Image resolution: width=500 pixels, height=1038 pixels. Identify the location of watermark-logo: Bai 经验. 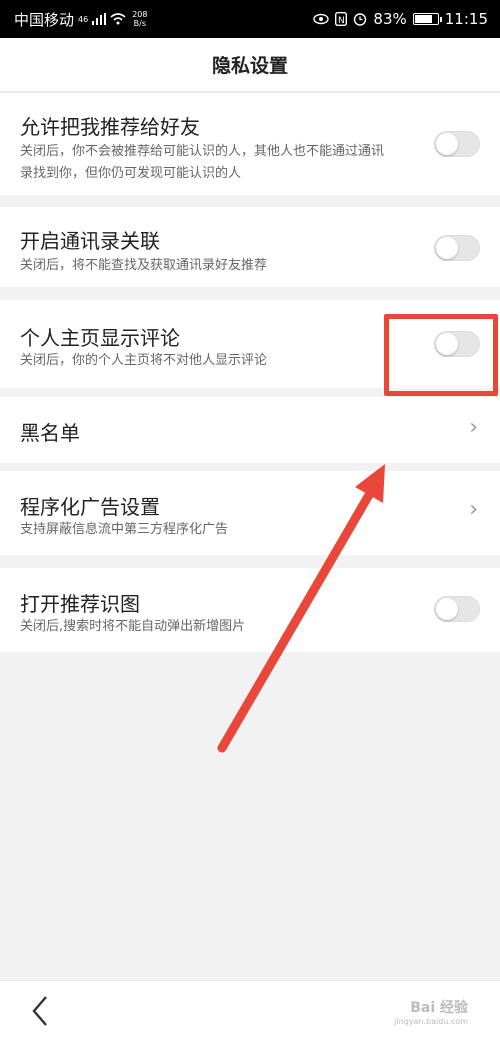
(439, 1008).